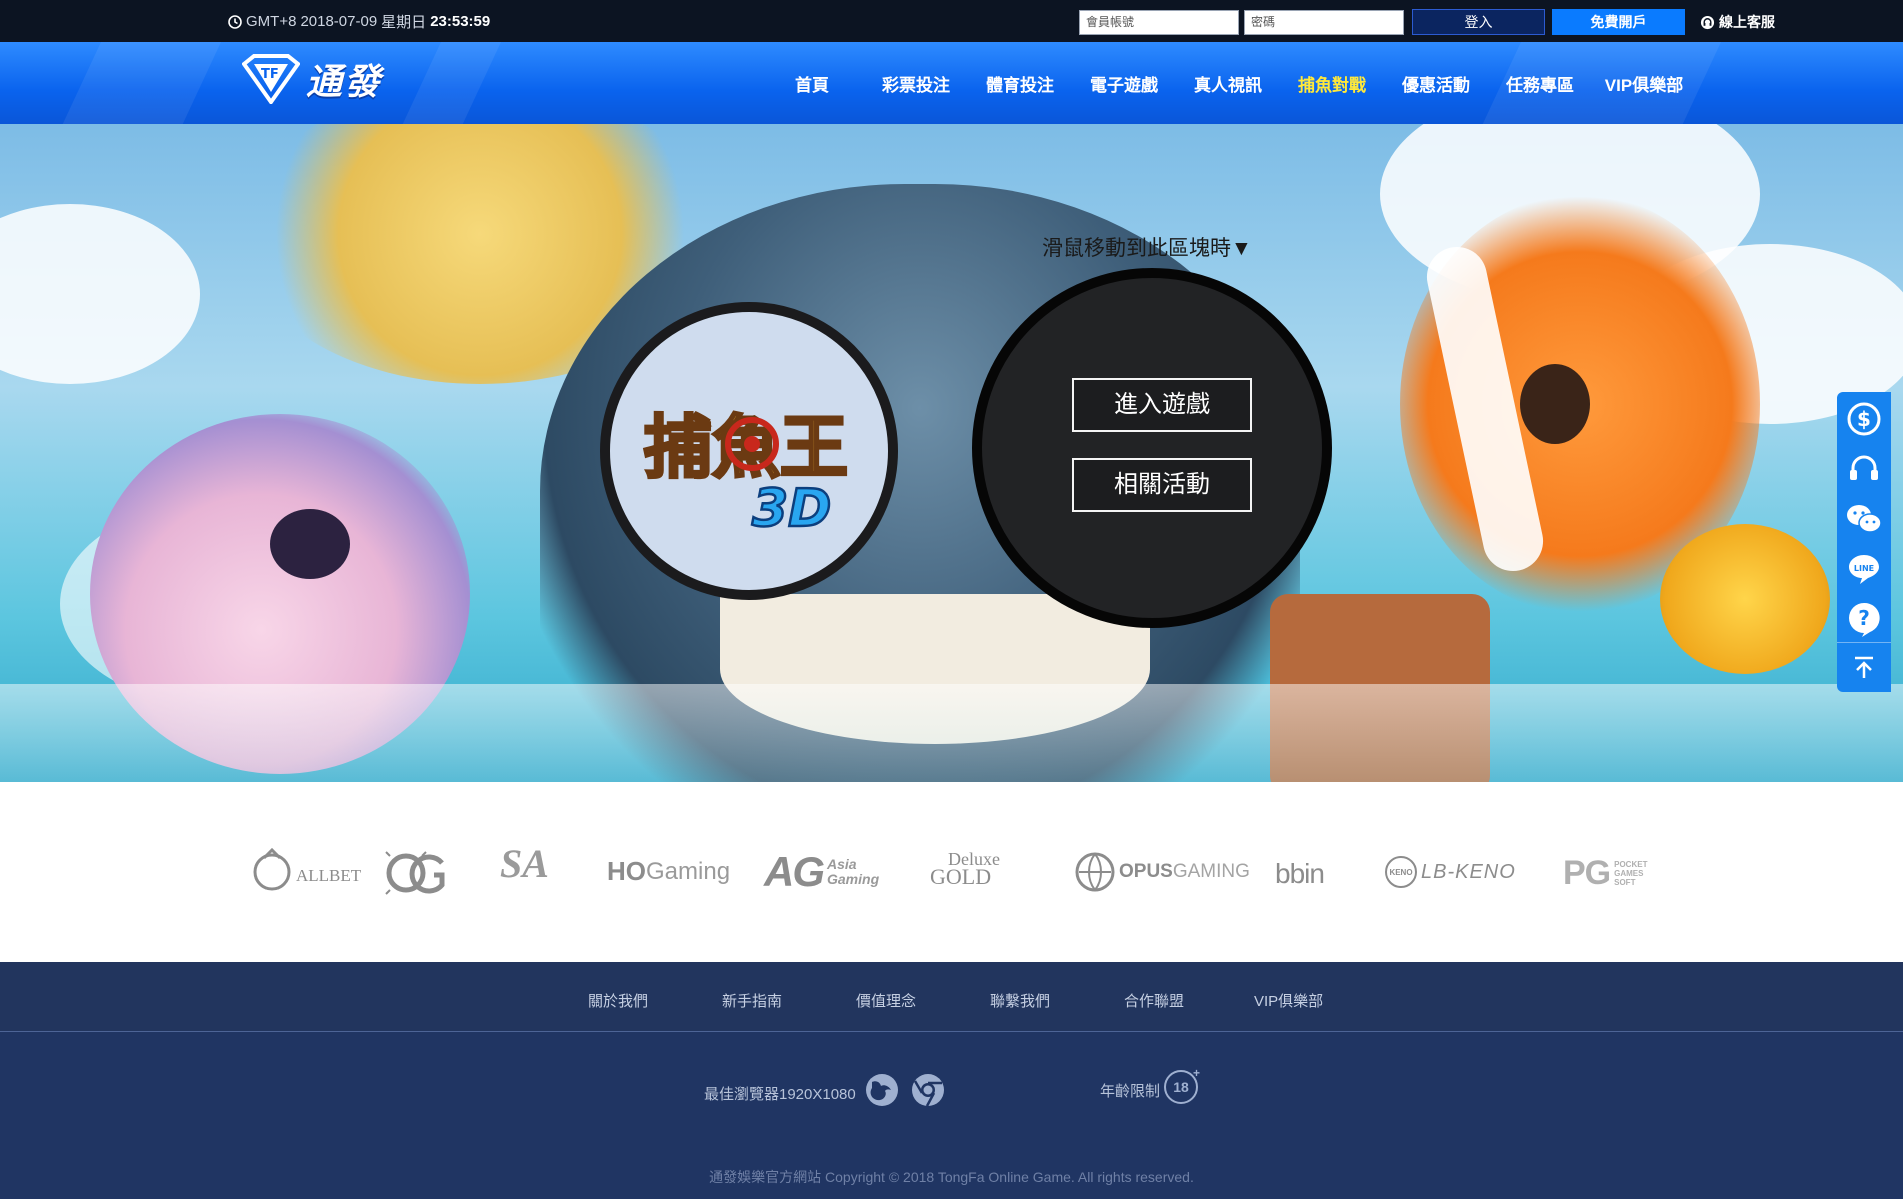 The height and width of the screenshot is (1199, 1903). What do you see at coordinates (812, 83) in the screenshot?
I see `nav-item-0: 首頁` at bounding box center [812, 83].